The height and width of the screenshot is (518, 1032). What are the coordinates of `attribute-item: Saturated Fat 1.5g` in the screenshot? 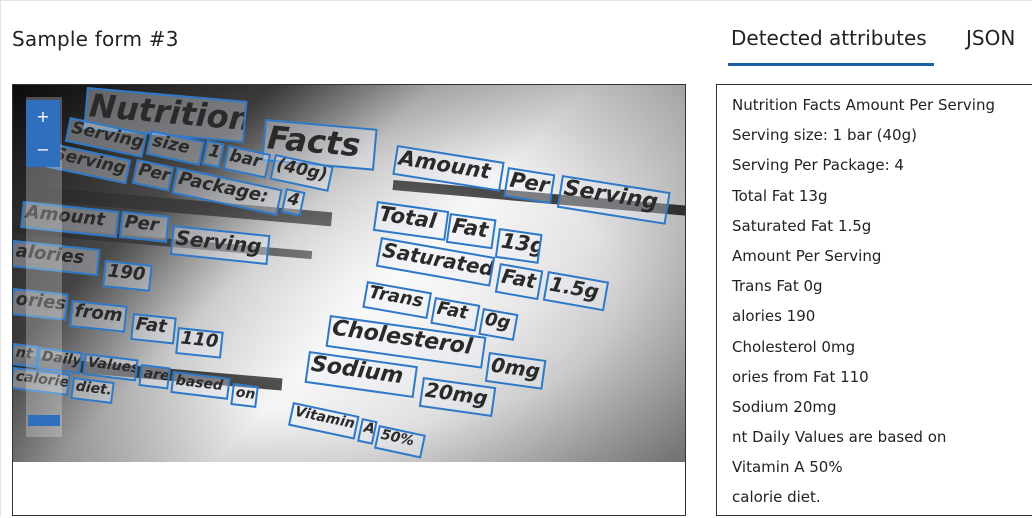 It's located at (863, 231).